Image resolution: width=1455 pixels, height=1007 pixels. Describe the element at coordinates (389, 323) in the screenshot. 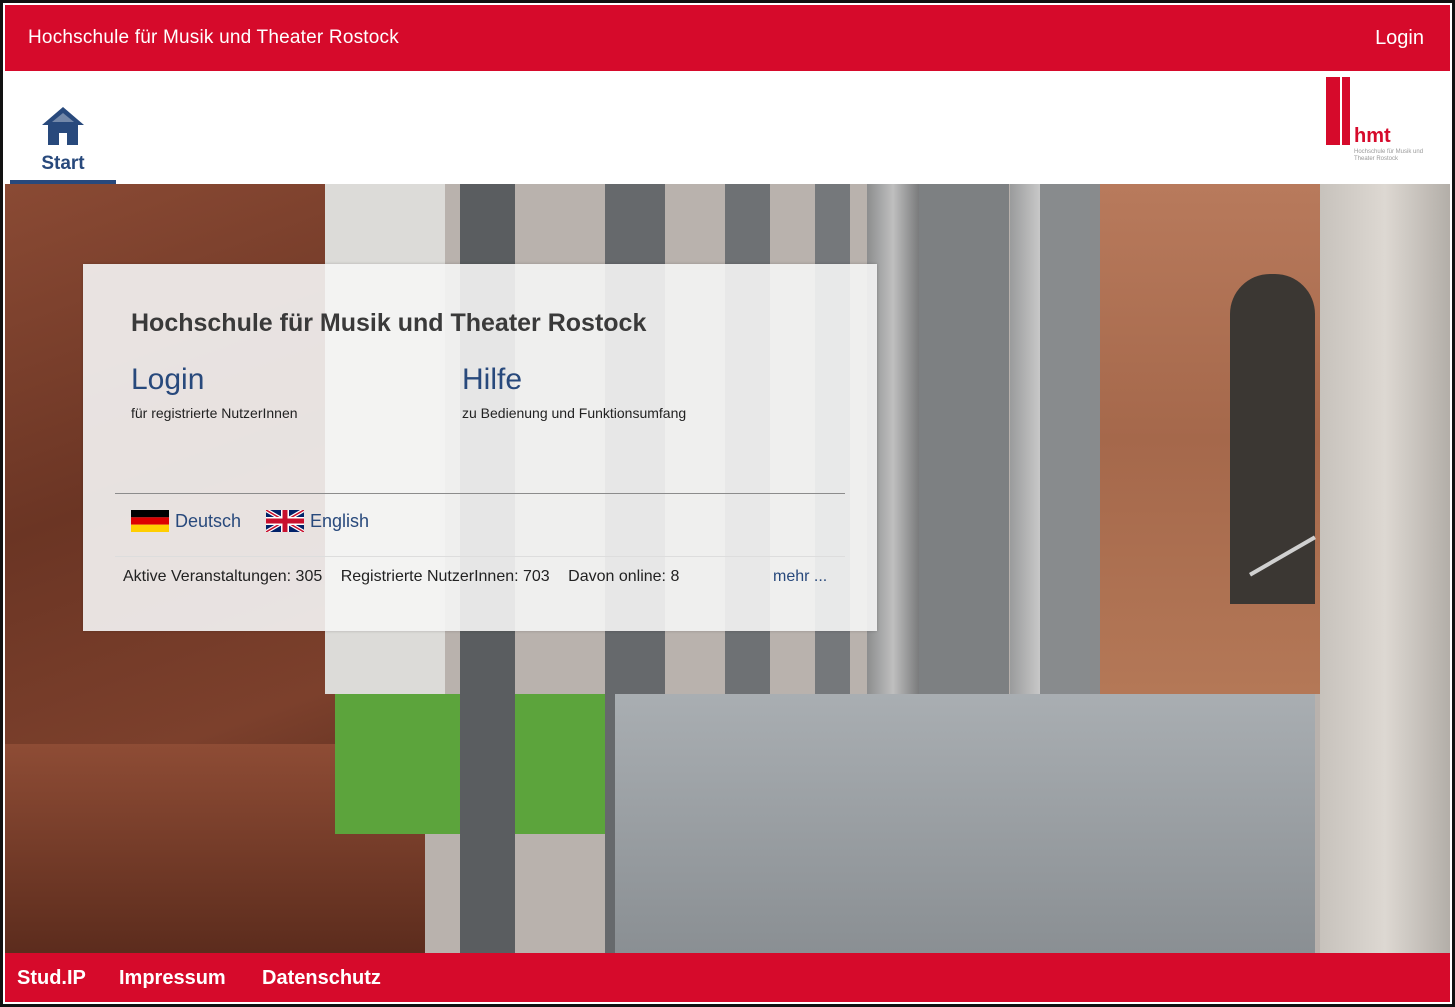

I see `panel-heading: Hochschule für Musik und Theater Rostock` at that location.